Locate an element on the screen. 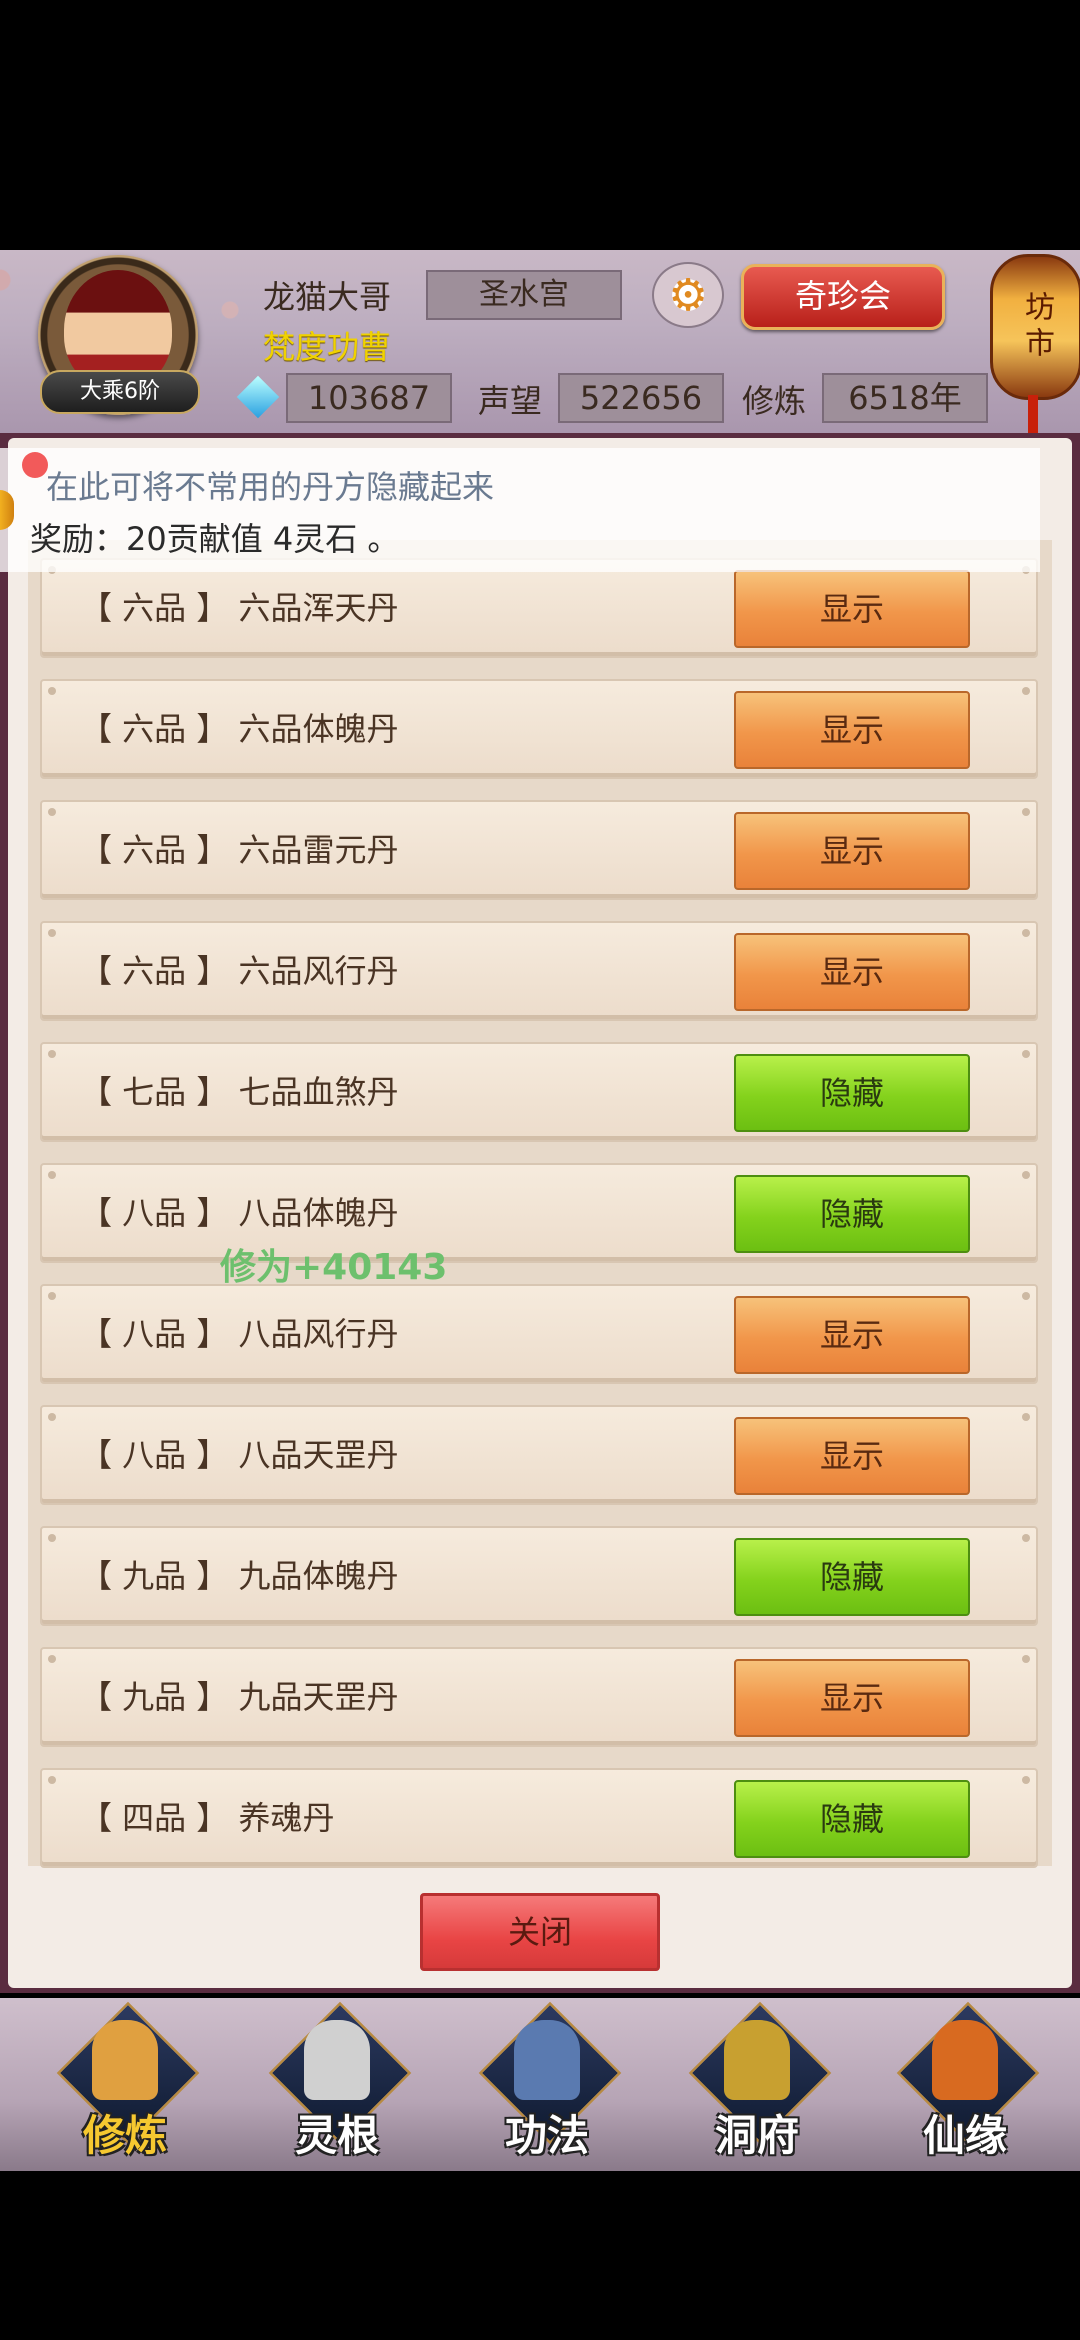  close-button: 关闭 is located at coordinates (540, 1932).